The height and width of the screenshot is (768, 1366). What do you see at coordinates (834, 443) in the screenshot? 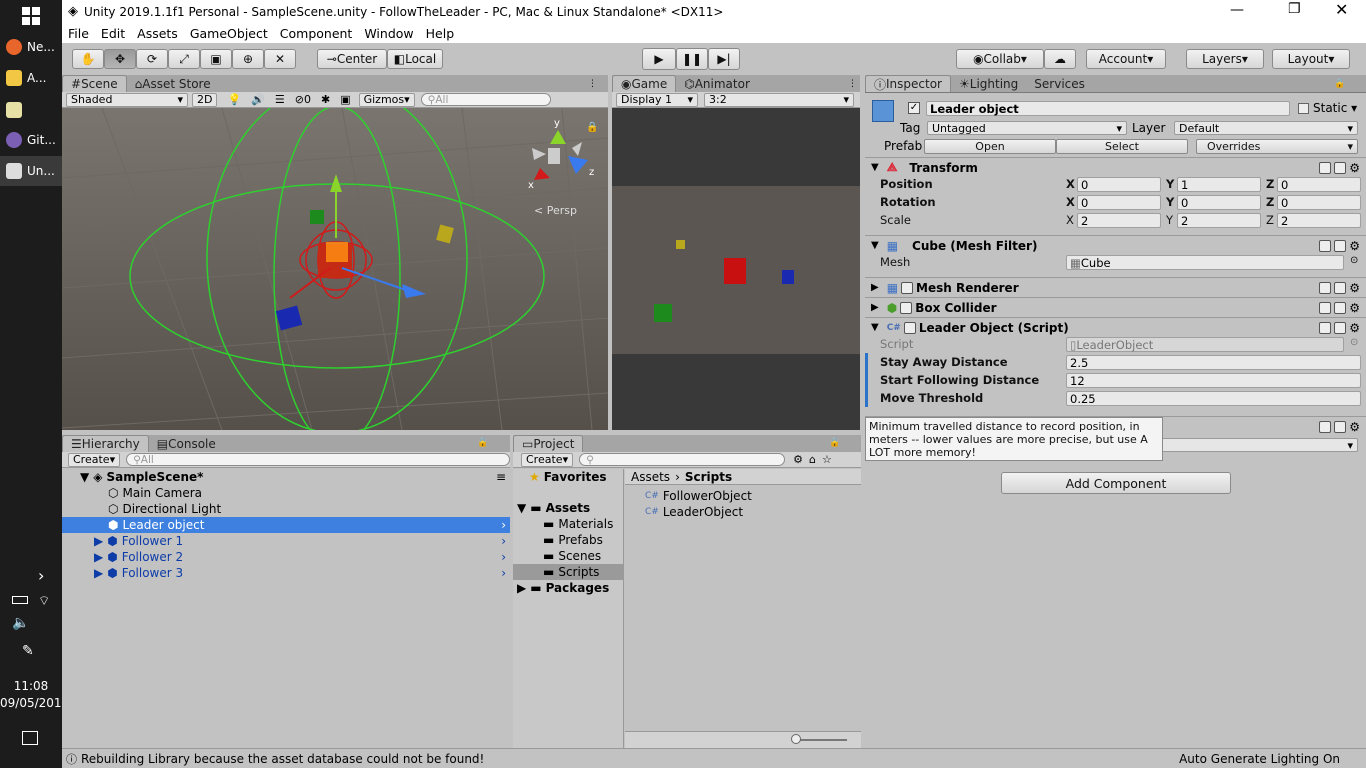
I see `project-lock-icon: 🔒` at bounding box center [834, 443].